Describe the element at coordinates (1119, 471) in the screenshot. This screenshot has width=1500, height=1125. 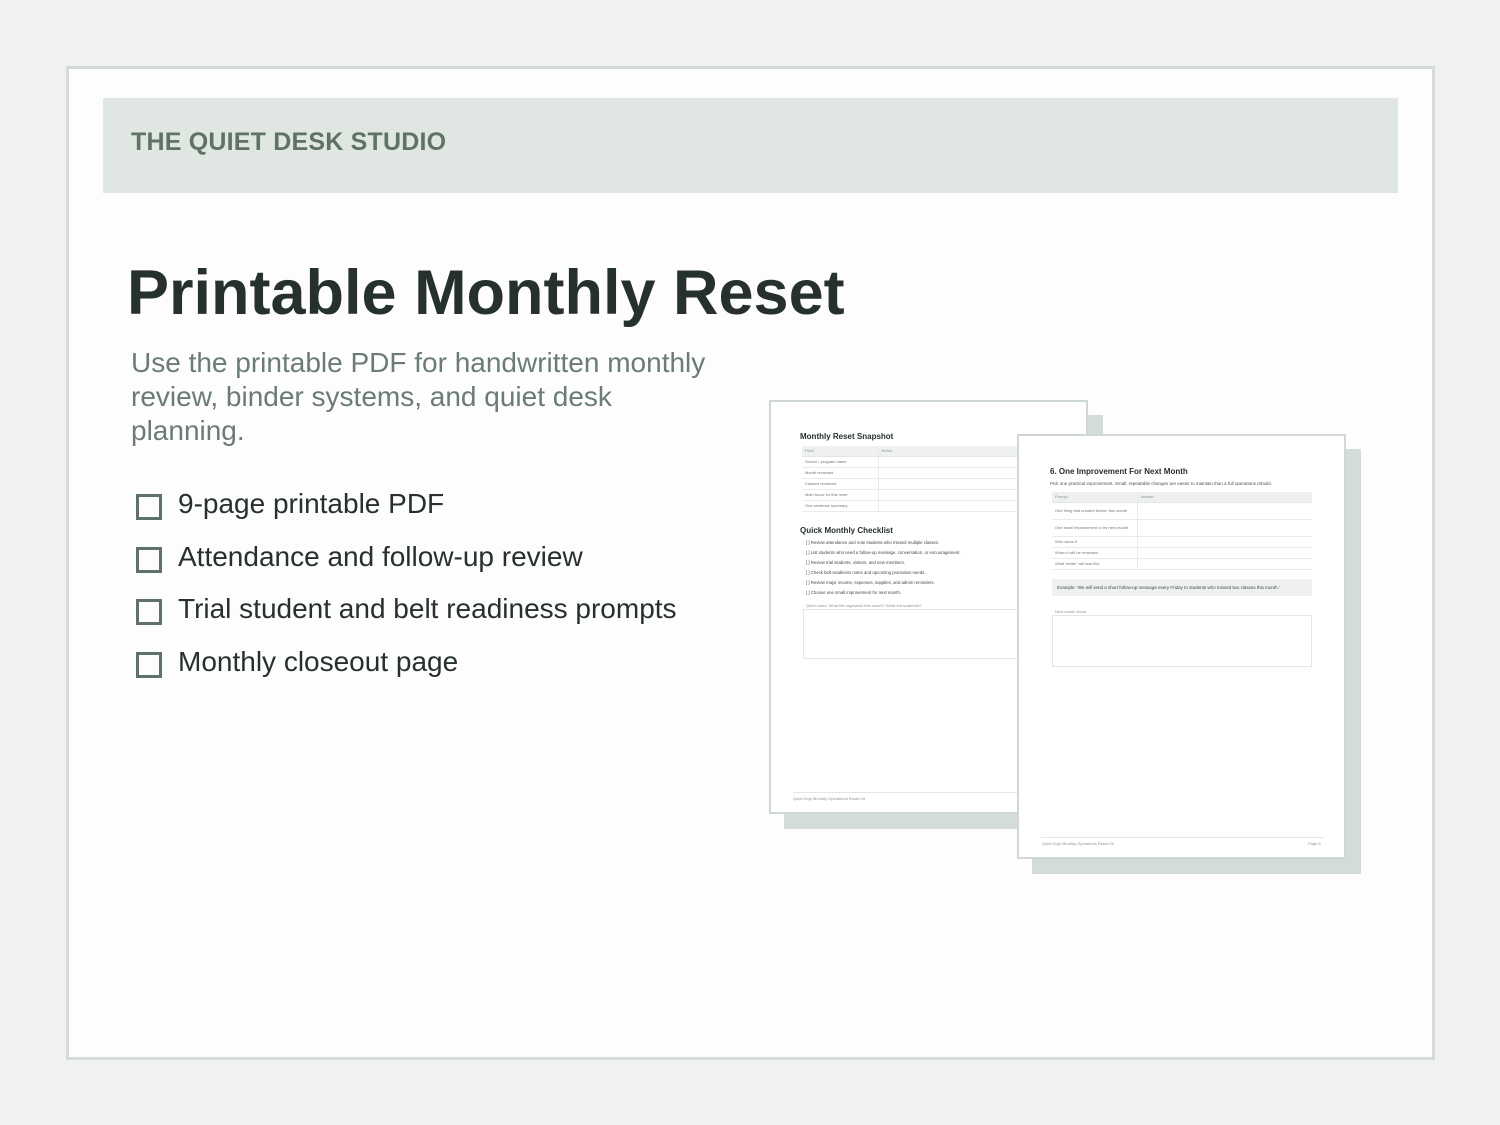
I see `page-front-title: 6. One Improvement For Next Month` at that location.